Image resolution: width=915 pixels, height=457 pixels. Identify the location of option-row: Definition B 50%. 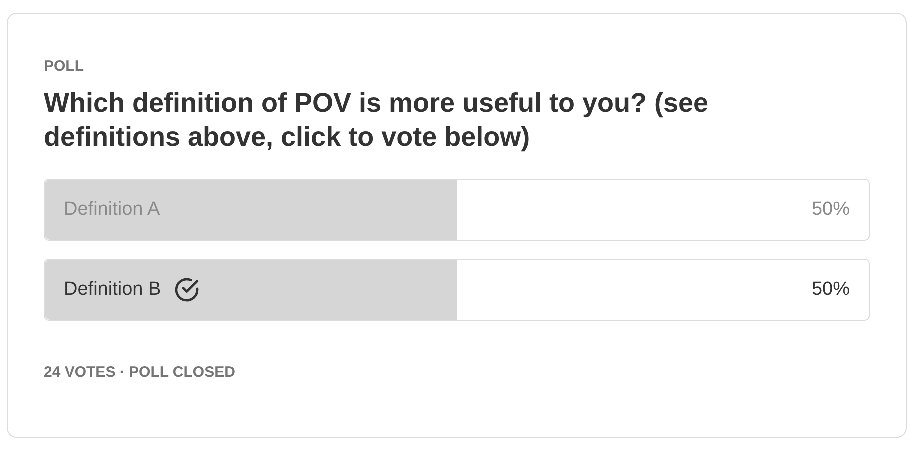
(457, 290).